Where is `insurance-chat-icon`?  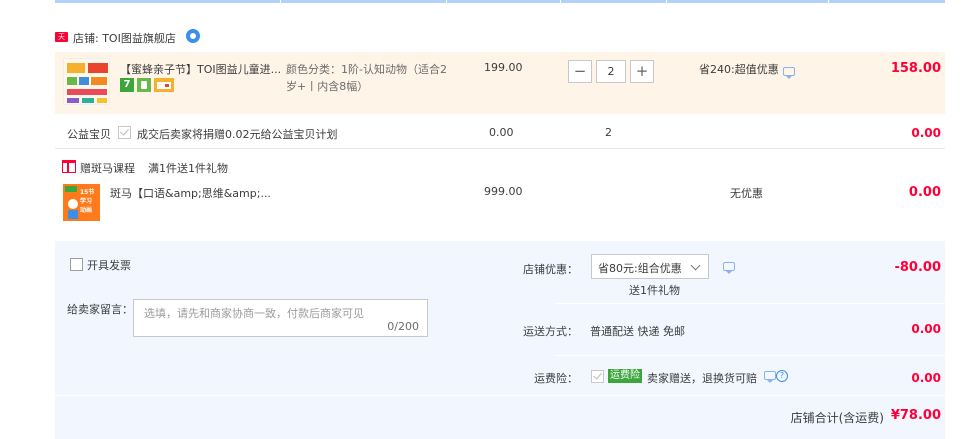
insurance-chat-icon is located at coordinates (770, 377).